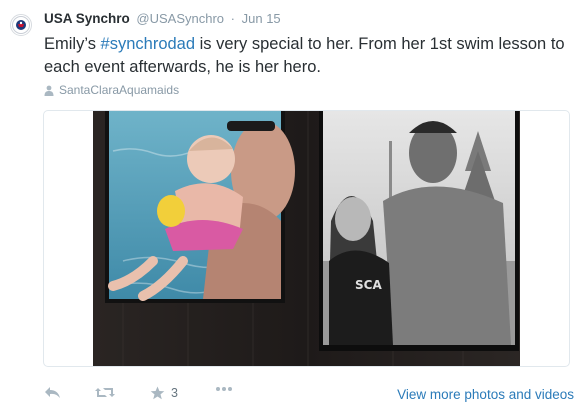 The height and width of the screenshot is (418, 581). Describe the element at coordinates (368, 285) in the screenshot. I see `shirt-text: SCA` at that location.